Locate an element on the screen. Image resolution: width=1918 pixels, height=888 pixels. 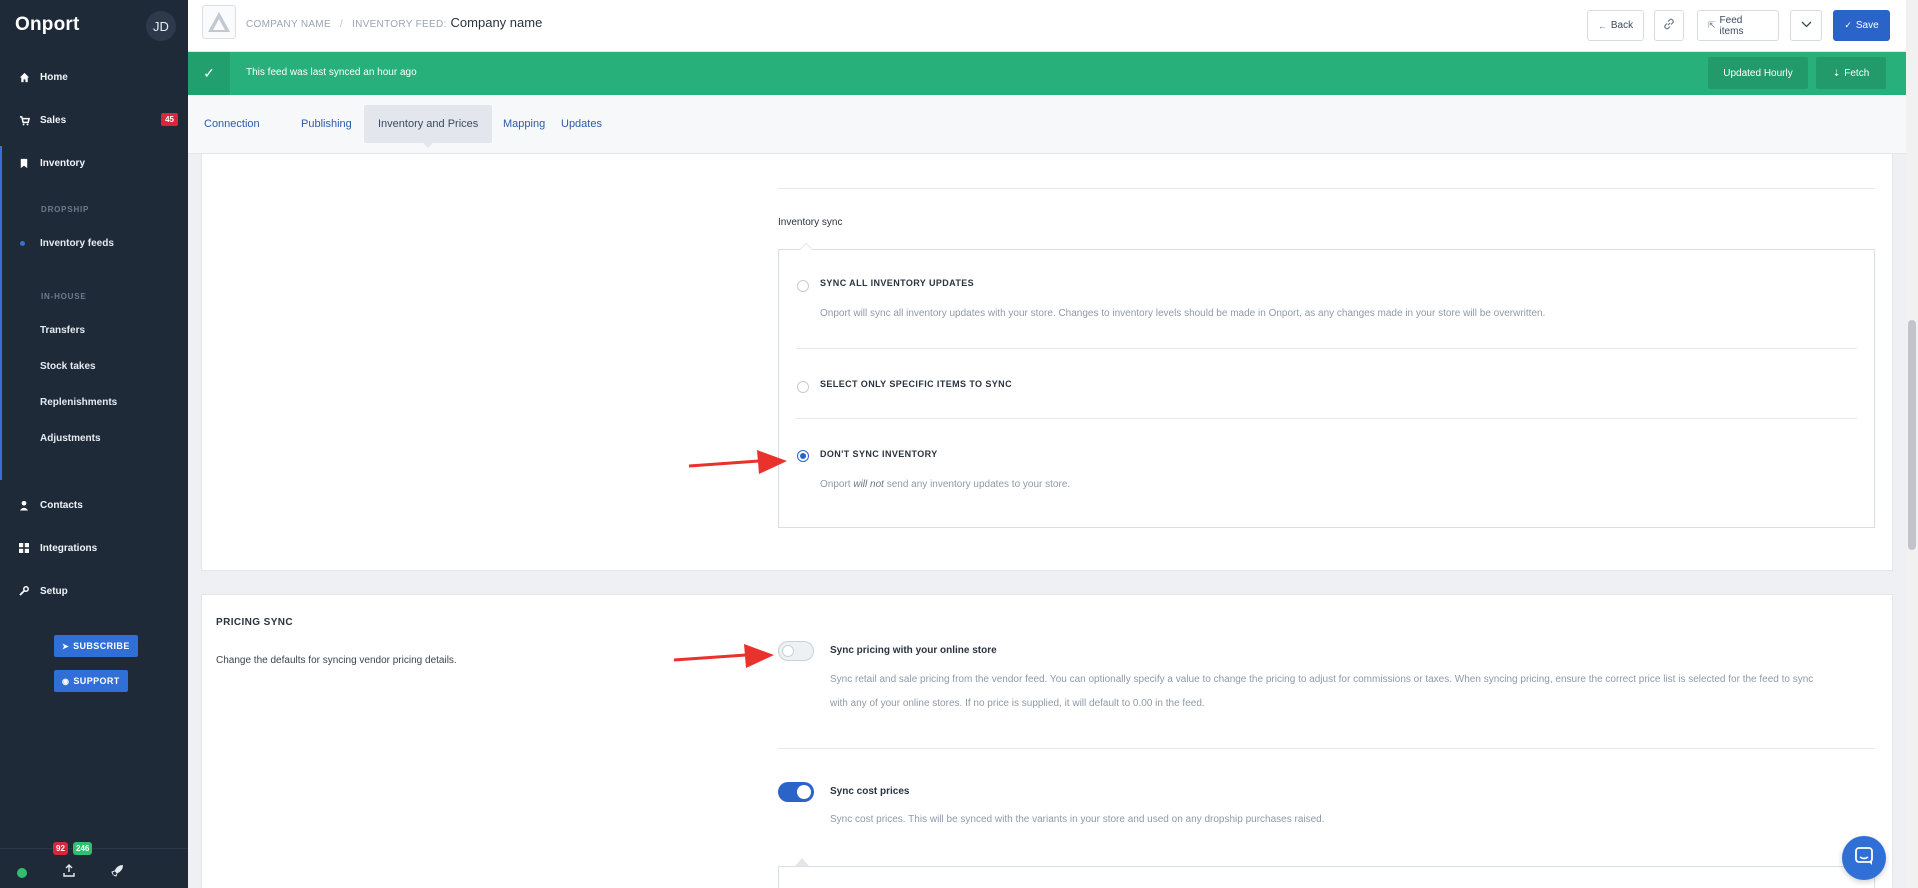
chat-icon is located at coordinates (1864, 858).